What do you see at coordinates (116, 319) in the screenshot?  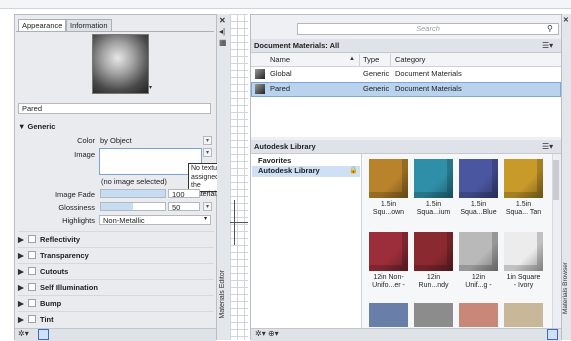 I see `section-tint: ▶ Tint` at bounding box center [116, 319].